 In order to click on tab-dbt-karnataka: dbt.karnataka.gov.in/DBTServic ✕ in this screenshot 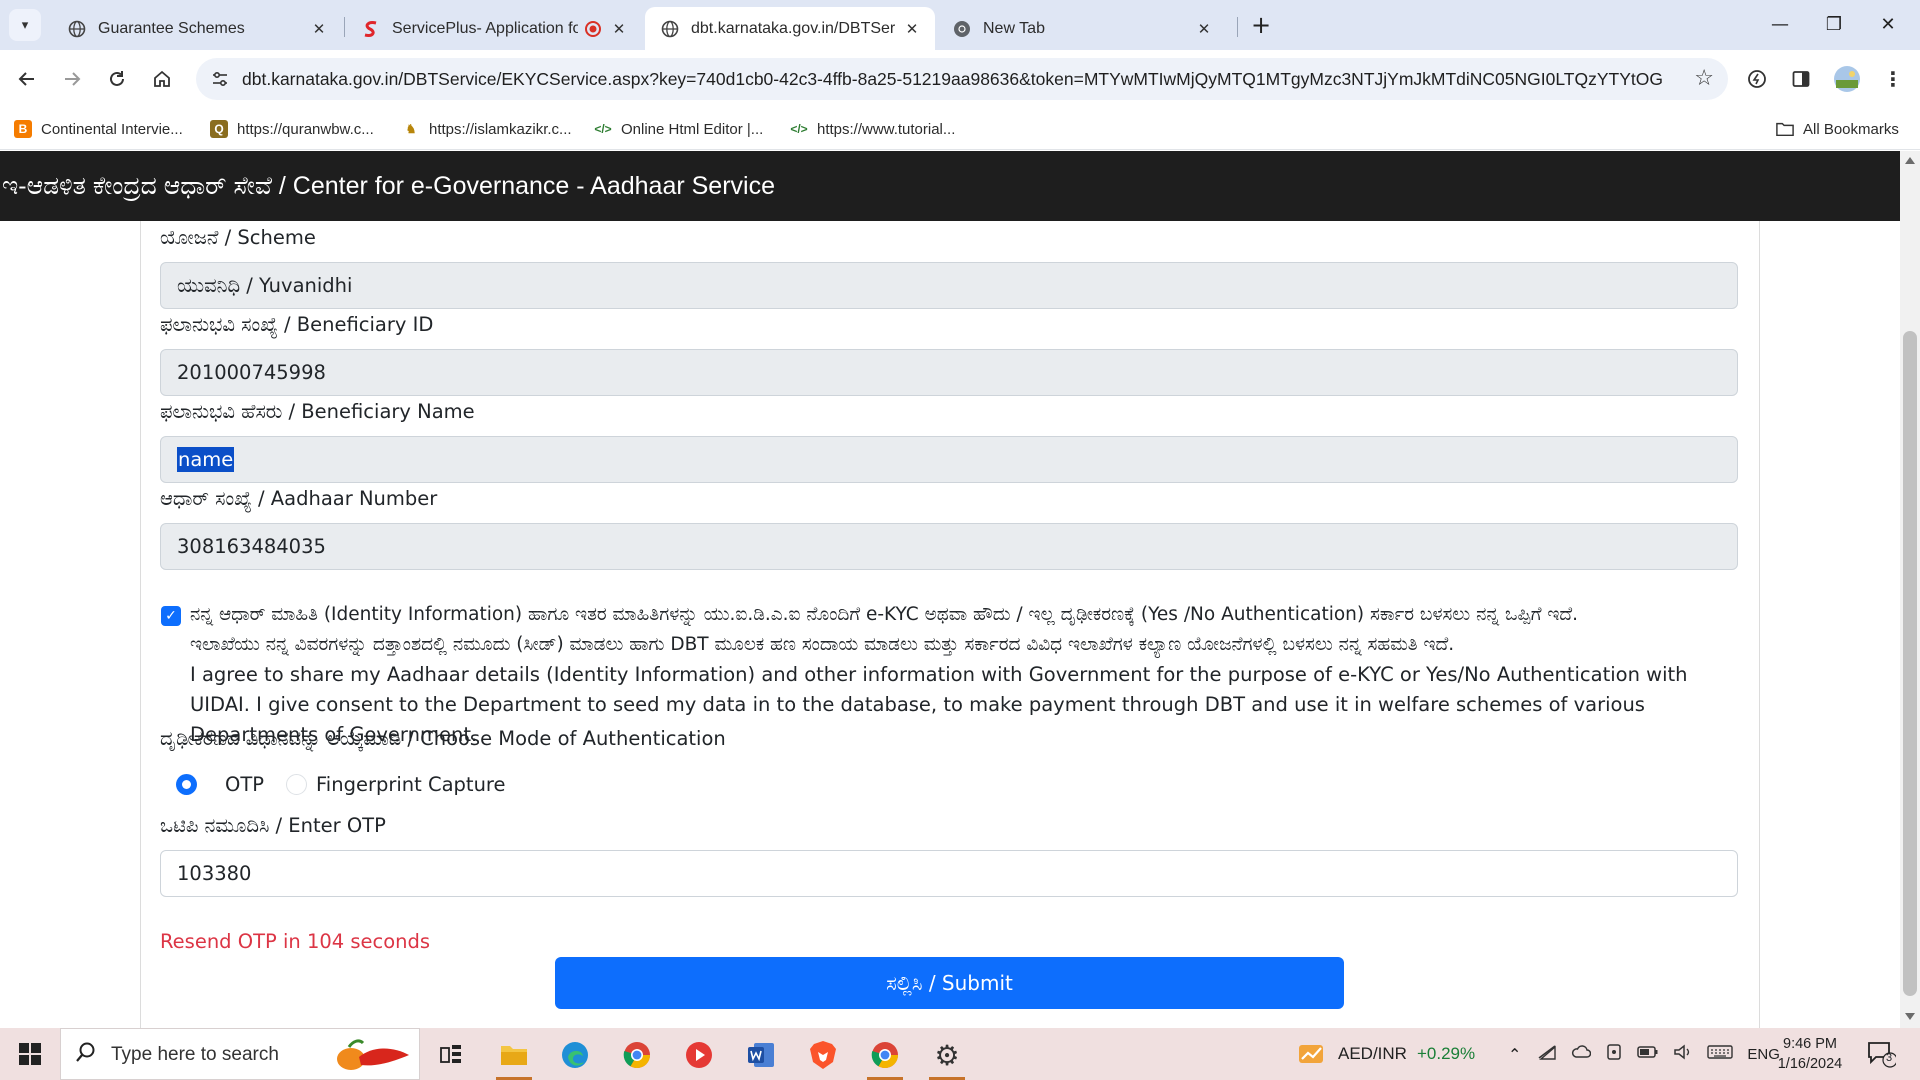, I will do `click(790, 28)`.